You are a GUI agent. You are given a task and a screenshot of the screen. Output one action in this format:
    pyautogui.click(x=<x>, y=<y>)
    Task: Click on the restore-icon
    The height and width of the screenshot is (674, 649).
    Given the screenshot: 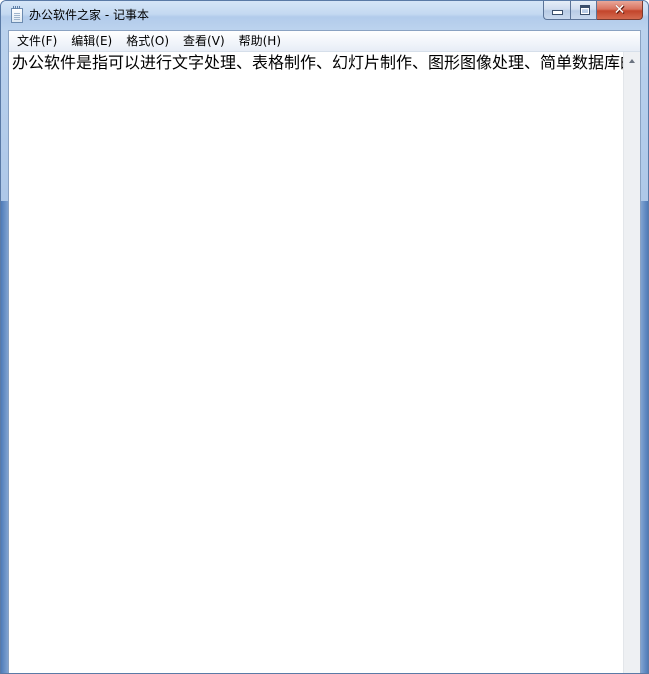 What is the action you would take?
    pyautogui.click(x=584, y=10)
    